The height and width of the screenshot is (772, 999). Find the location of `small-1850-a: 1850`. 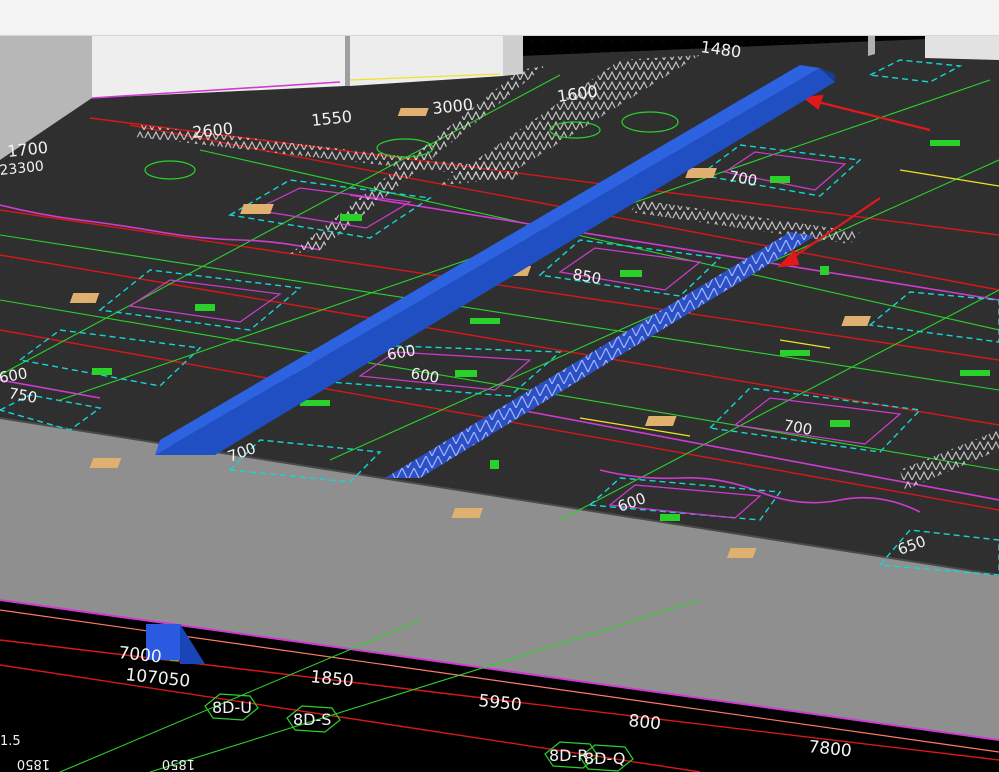

small-1850-a: 1850 is located at coordinates (33, 763).